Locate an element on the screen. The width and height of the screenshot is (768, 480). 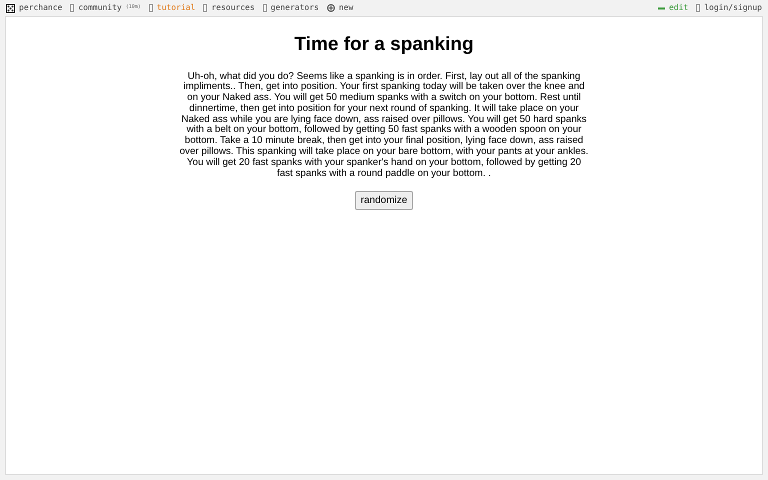
home-link: perchance is located at coordinates (40, 8).